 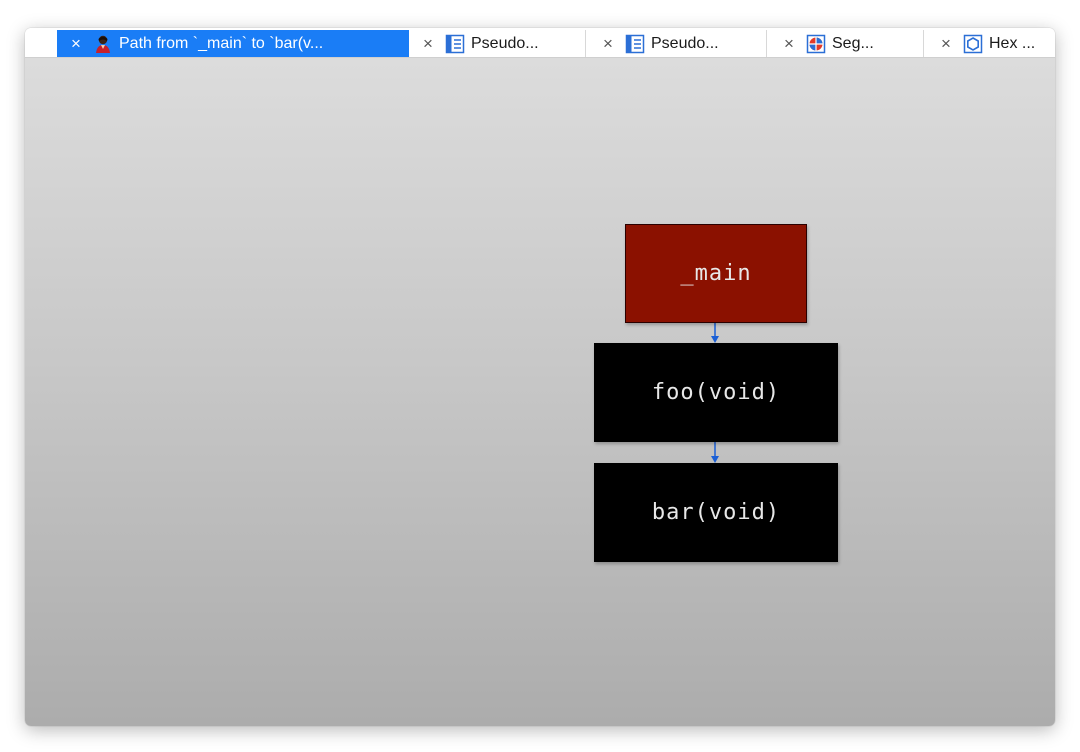 I want to click on edge-foo-to-bar, so click(x=715, y=452).